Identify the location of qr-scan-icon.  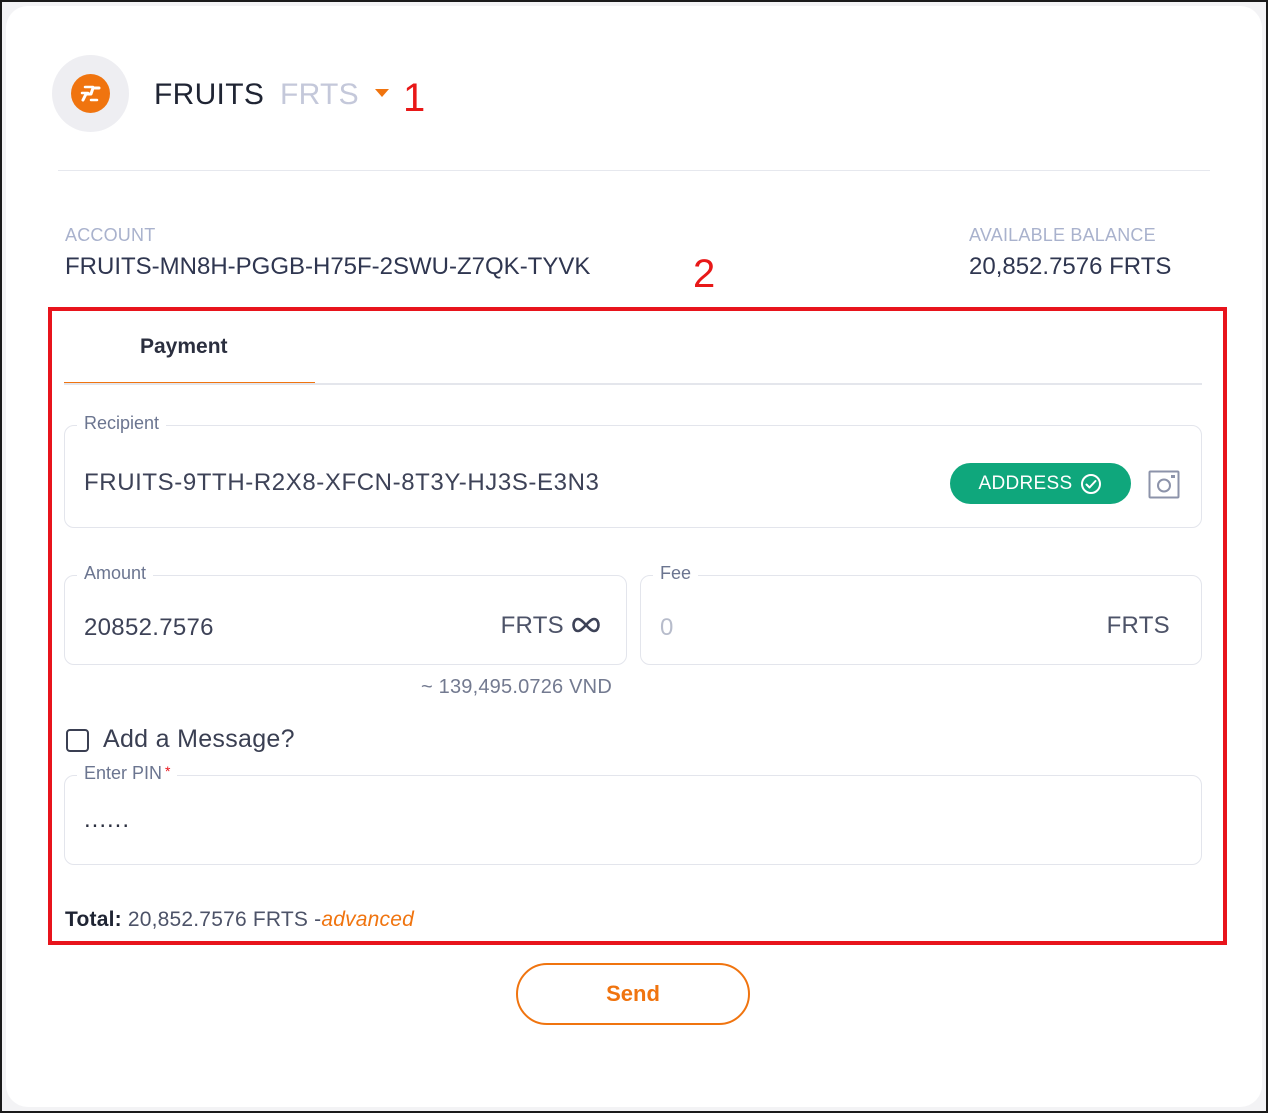
(1164, 484).